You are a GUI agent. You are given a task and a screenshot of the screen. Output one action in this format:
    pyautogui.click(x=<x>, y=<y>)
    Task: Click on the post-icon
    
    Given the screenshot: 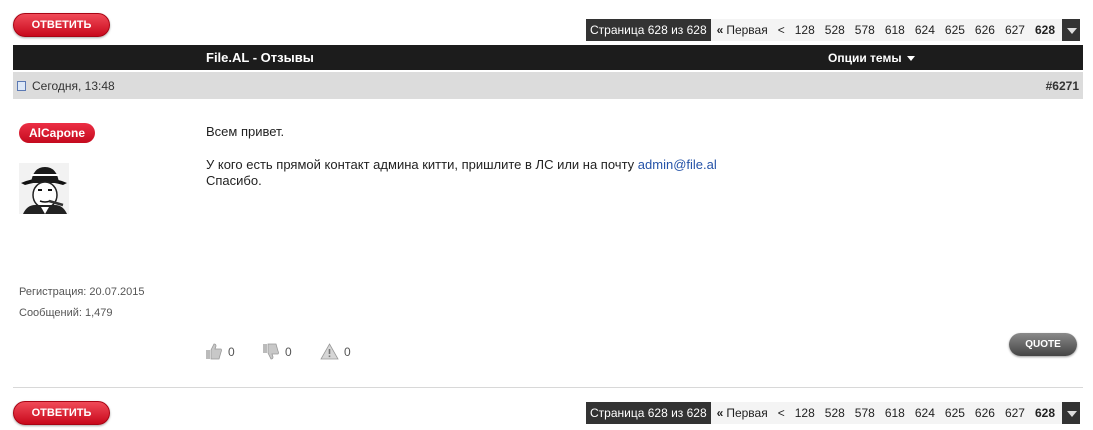 What is the action you would take?
    pyautogui.click(x=21, y=86)
    